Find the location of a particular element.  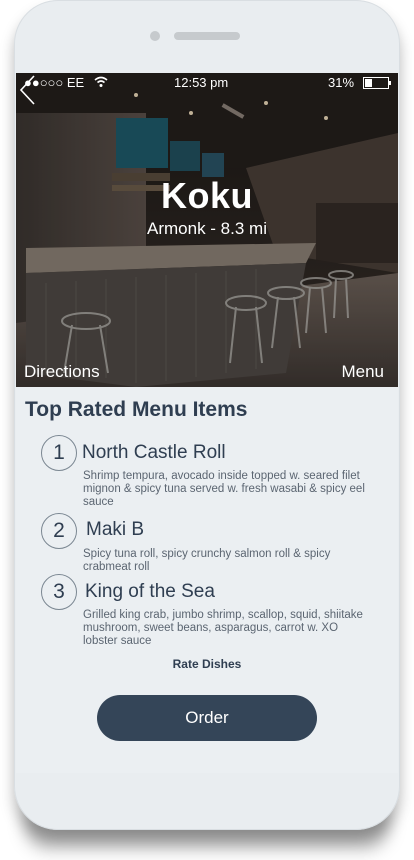

status-bar: ●●○○○ EE 12:53 pm 31% is located at coordinates (207, 83).